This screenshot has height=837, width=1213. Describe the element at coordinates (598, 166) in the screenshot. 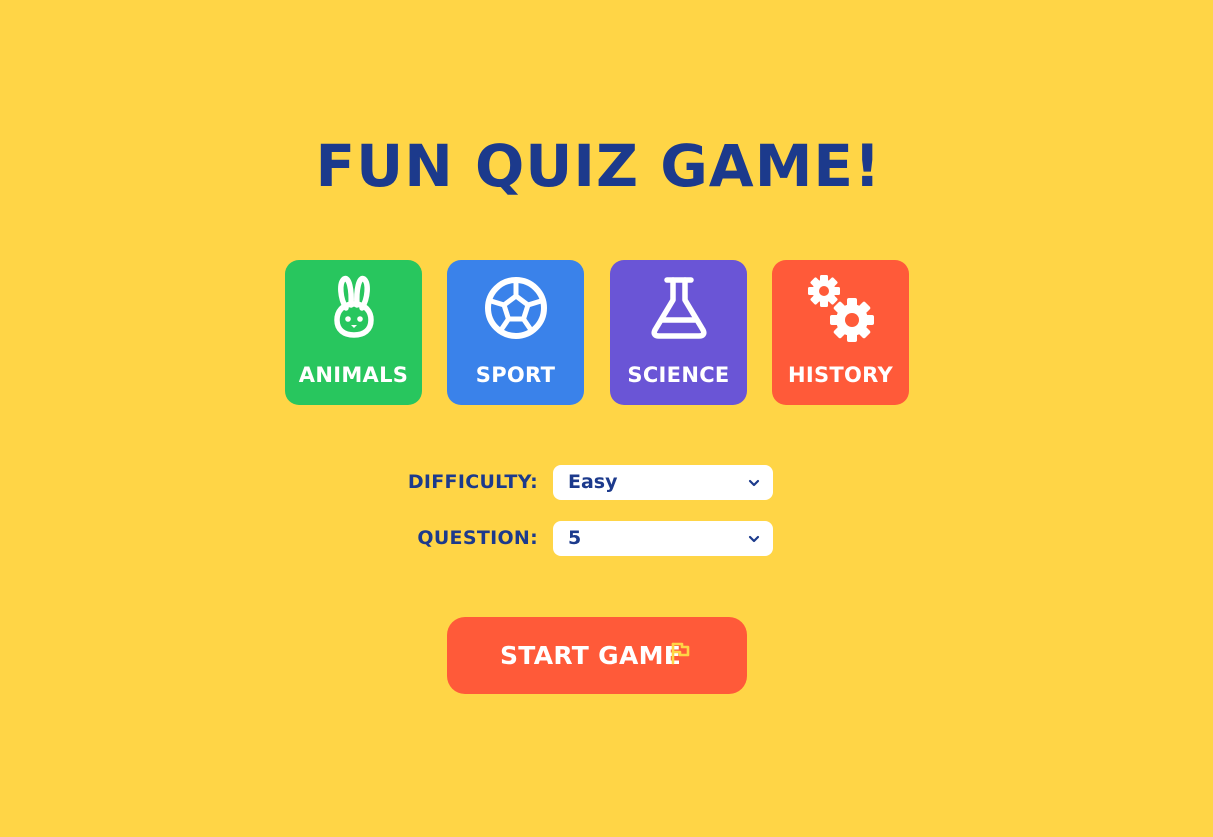

I see `page-title: FUN QUIZ GAME!` at that location.